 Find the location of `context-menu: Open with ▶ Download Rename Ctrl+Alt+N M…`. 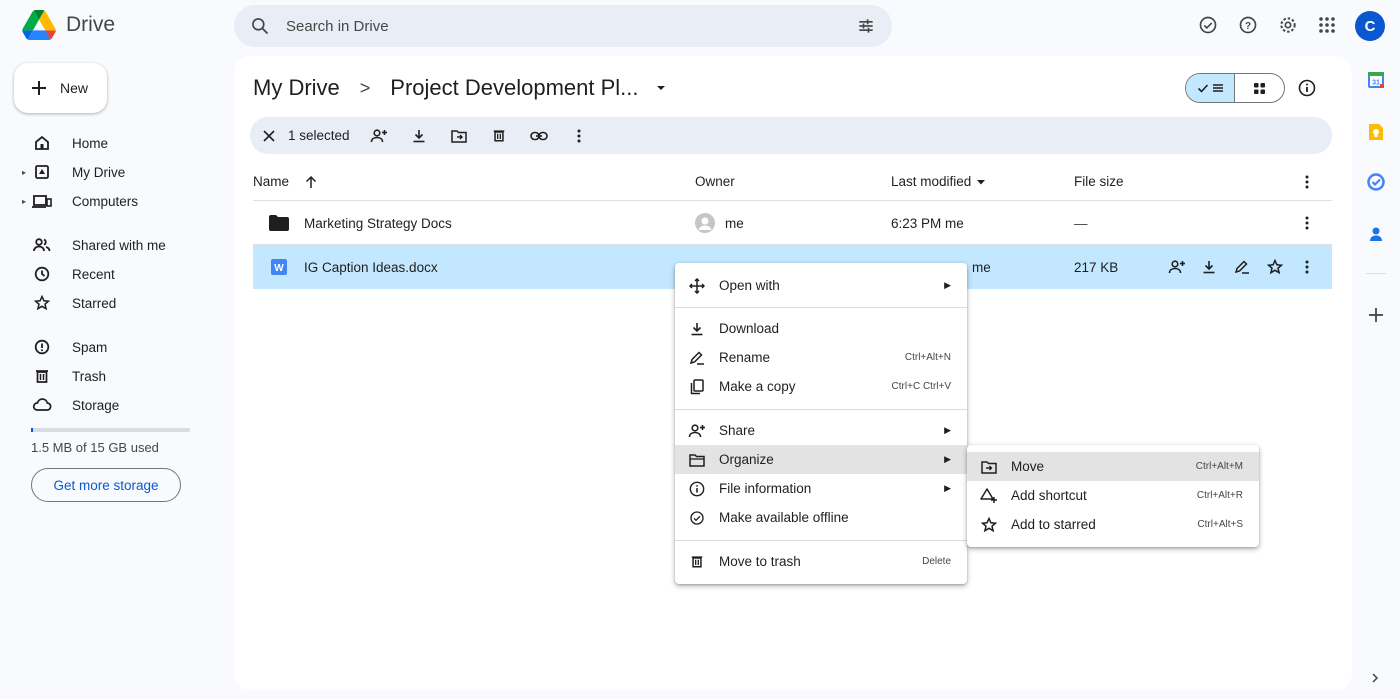

context-menu: Open with ▶ Download Rename Ctrl+Alt+N M… is located at coordinates (821, 423).